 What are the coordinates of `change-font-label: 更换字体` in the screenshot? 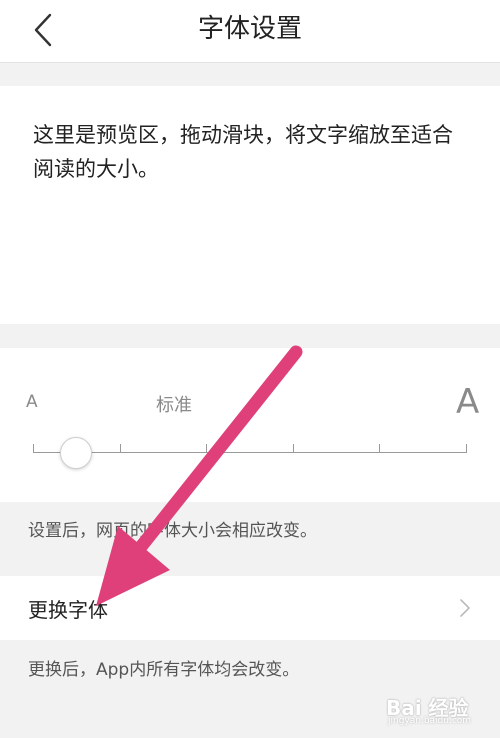 It's located at (68, 610).